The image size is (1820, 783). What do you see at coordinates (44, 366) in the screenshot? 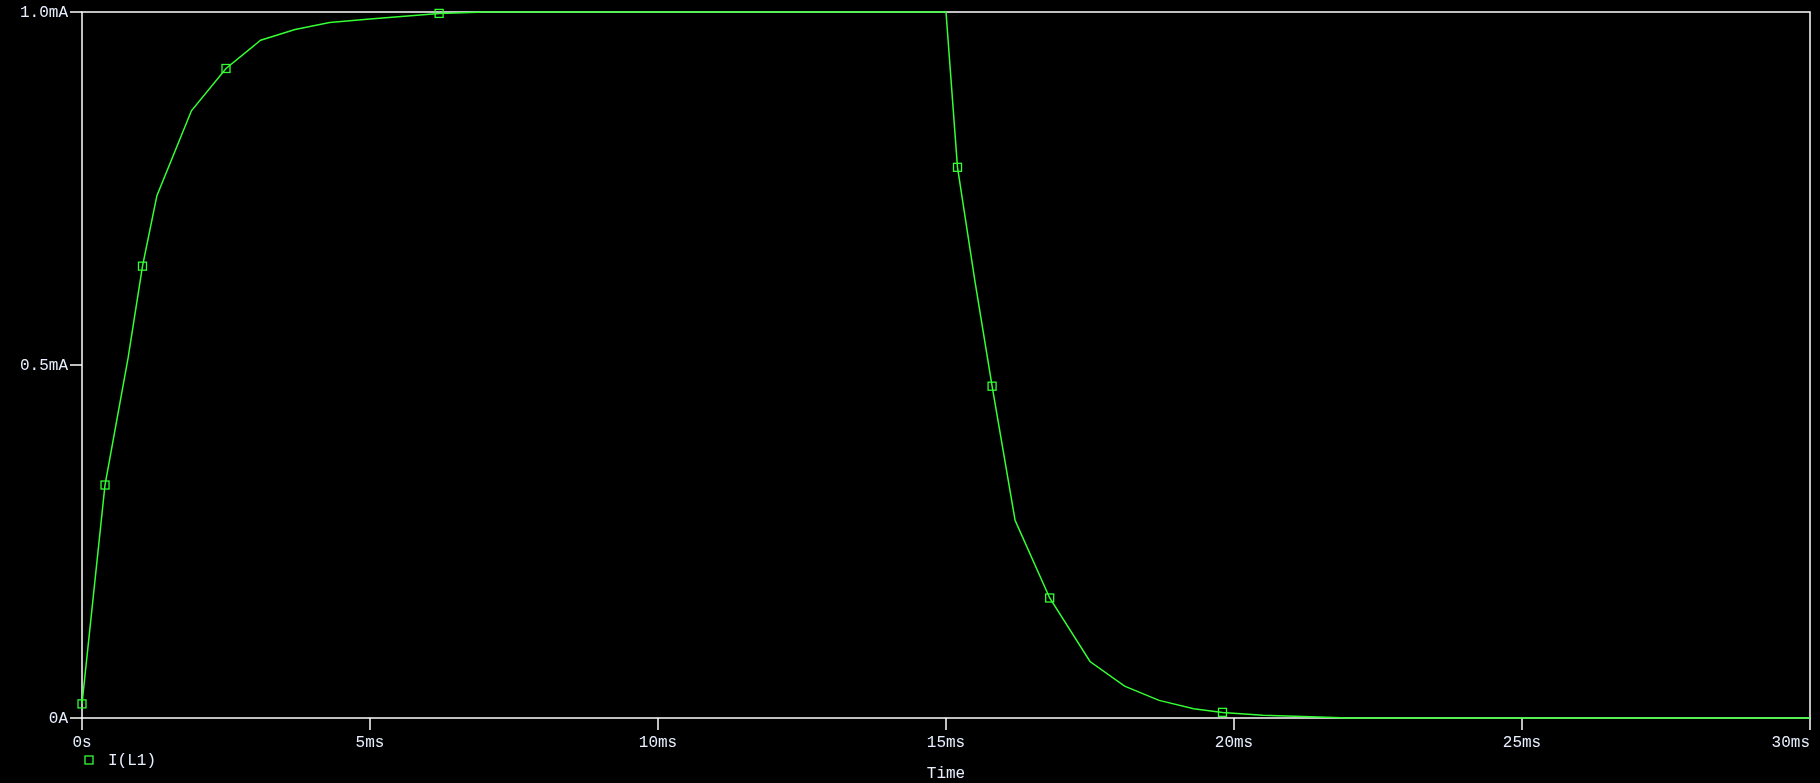
I see `y-tick-label: 0.5mA` at bounding box center [44, 366].